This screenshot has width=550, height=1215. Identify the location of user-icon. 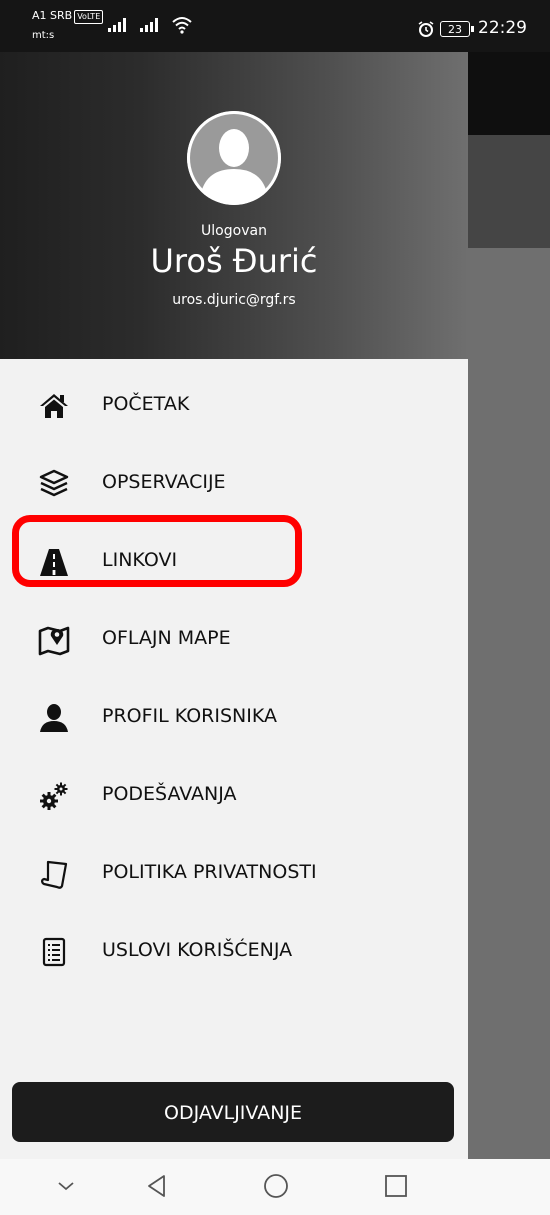
(54, 718).